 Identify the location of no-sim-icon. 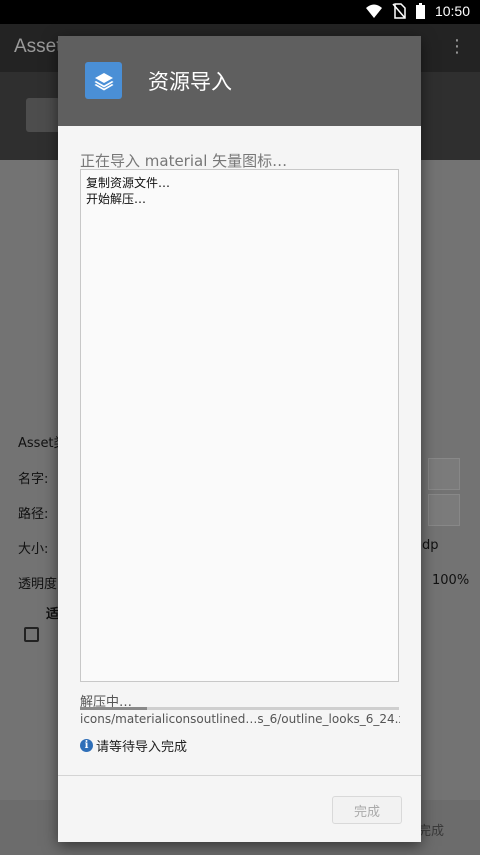
(399, 11).